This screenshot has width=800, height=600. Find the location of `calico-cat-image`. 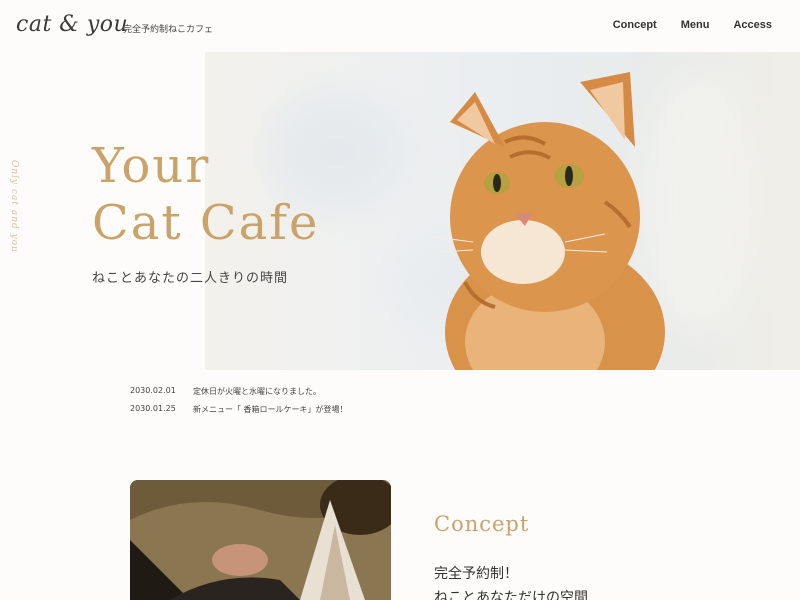

calico-cat-image is located at coordinates (260, 540).